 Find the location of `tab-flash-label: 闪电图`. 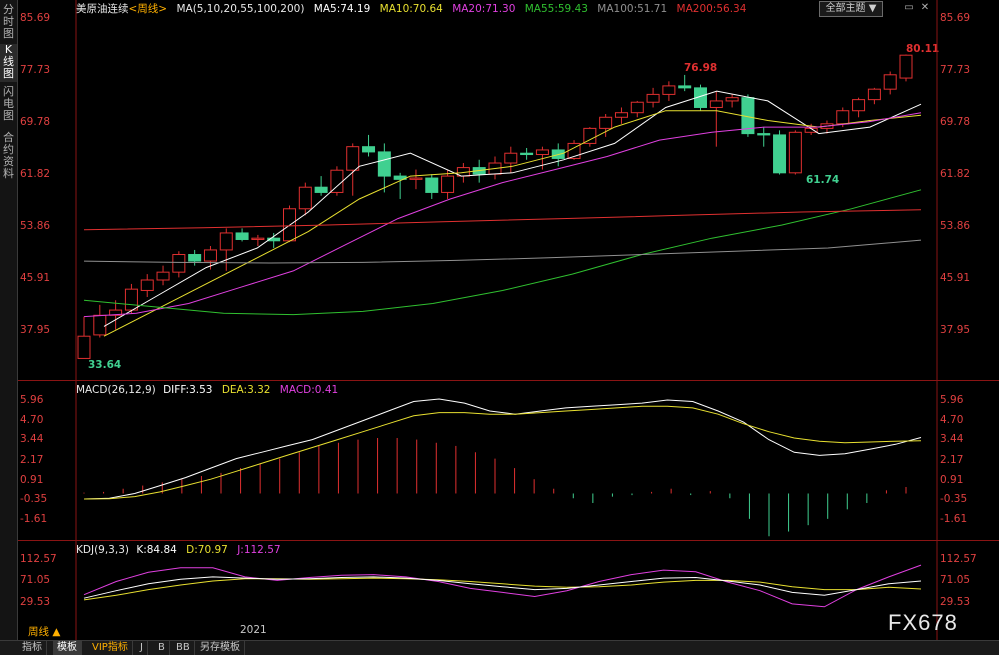

tab-flash-label: 闪电图 is located at coordinates (8, 103).